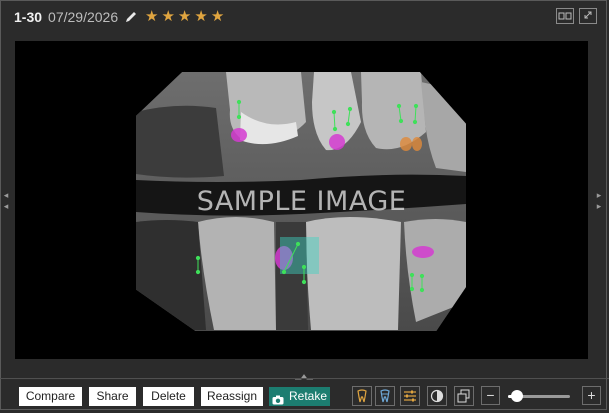 The height and width of the screenshot is (413, 609). I want to click on rating-stars: ★ ★ ★ ★ ★, so click(184, 17).